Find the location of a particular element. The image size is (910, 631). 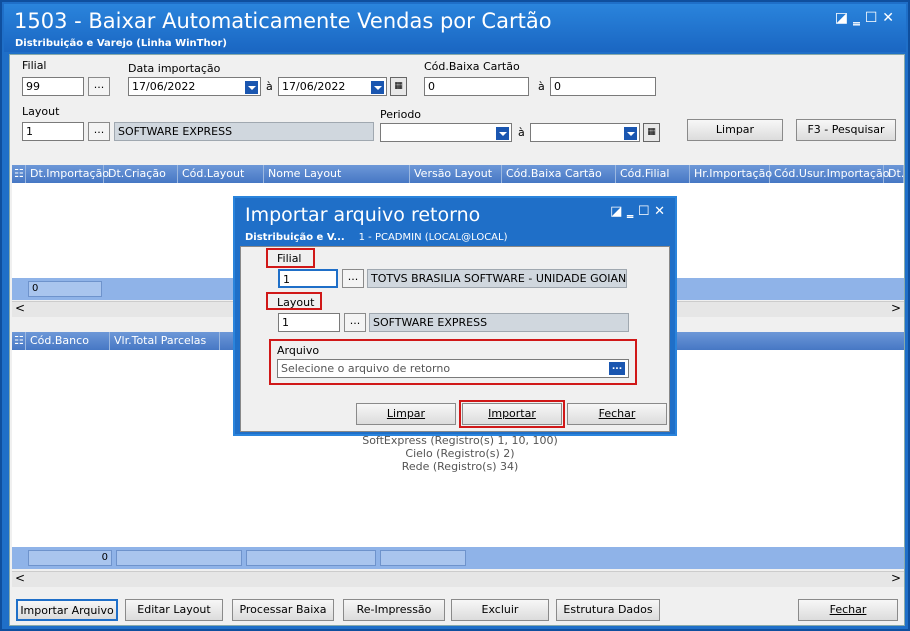

grid2-total-bar: 0 is located at coordinates (458, 558).